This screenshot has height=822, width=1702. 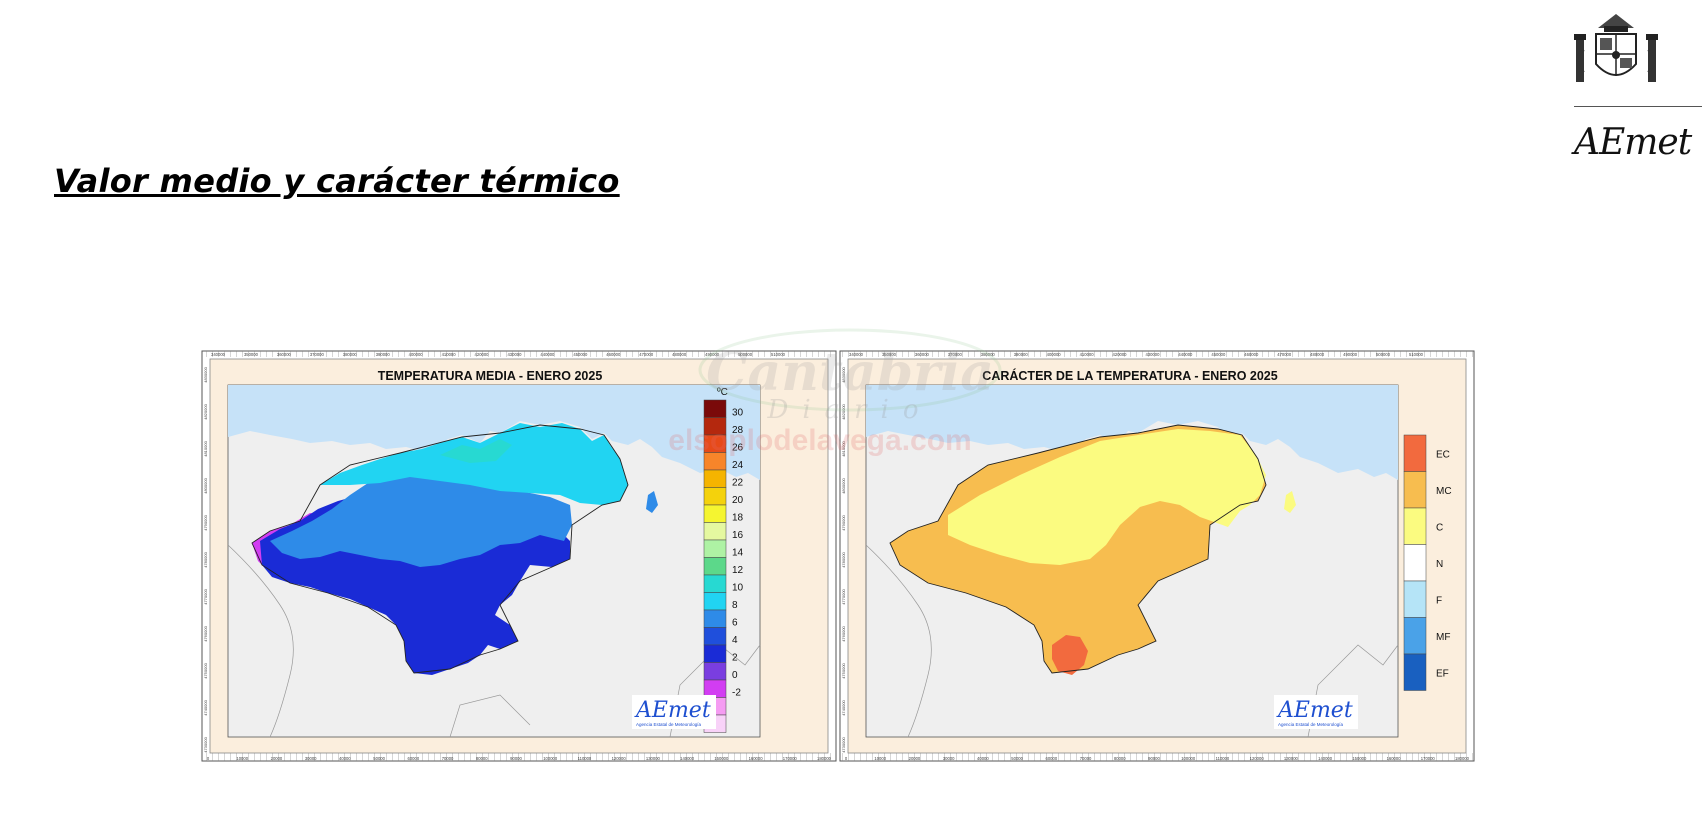 I want to click on axis-tick-label: 140000, so click(x=1325, y=758).